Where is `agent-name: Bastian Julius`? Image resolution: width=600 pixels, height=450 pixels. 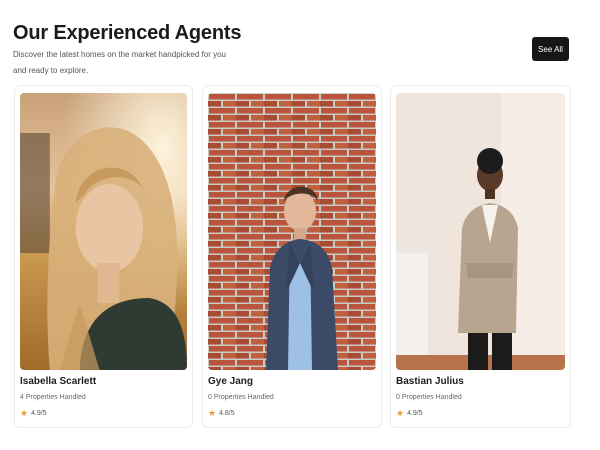
agent-name: Bastian Julius is located at coordinates (430, 381).